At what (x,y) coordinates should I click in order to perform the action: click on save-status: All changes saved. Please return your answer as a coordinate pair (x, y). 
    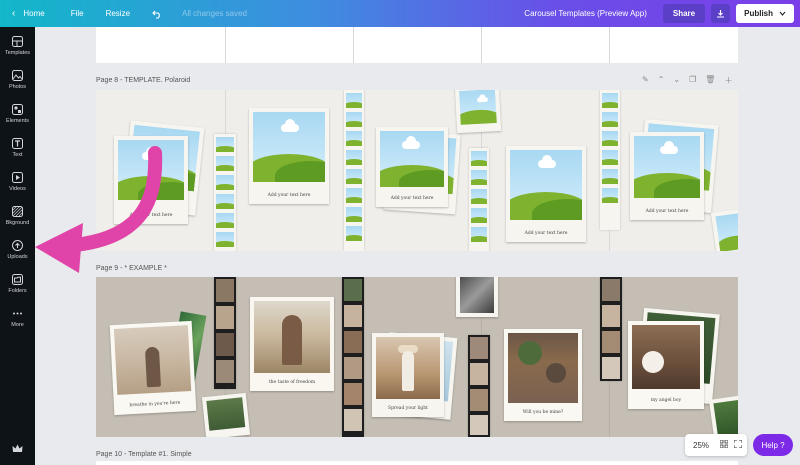
    Looking at the image, I should click on (214, 13).